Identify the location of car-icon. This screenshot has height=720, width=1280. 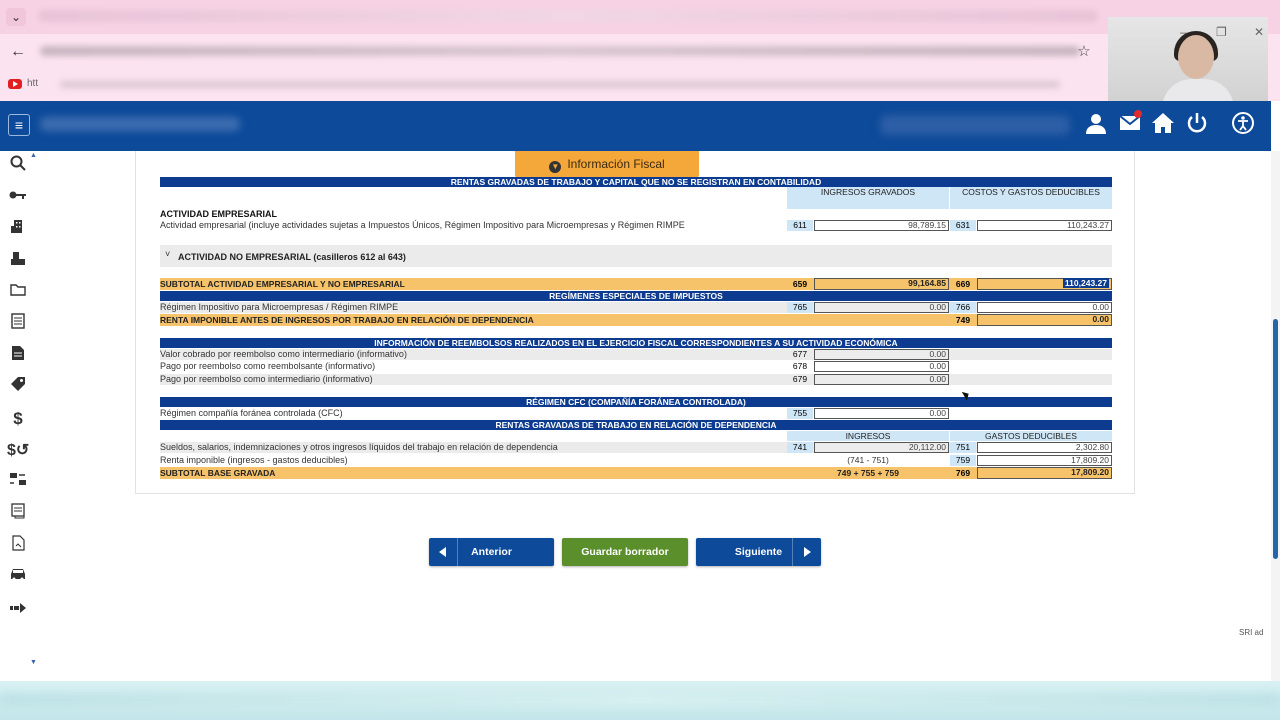
(18, 577).